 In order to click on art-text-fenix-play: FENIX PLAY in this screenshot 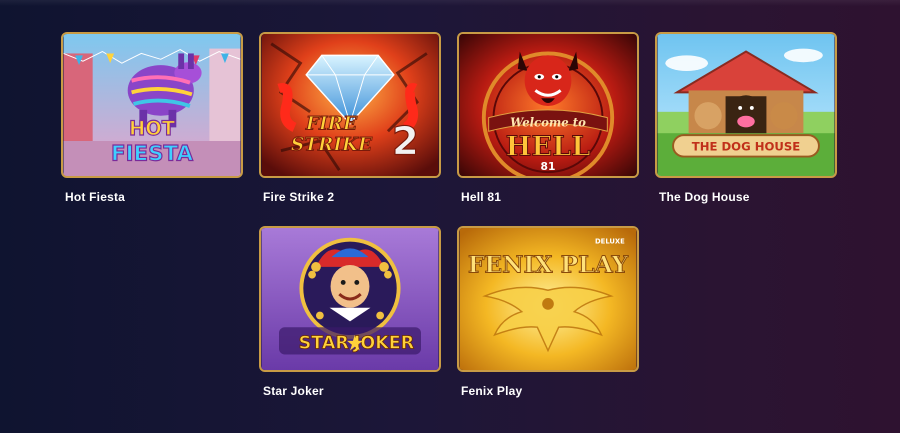, I will do `click(548, 265)`.